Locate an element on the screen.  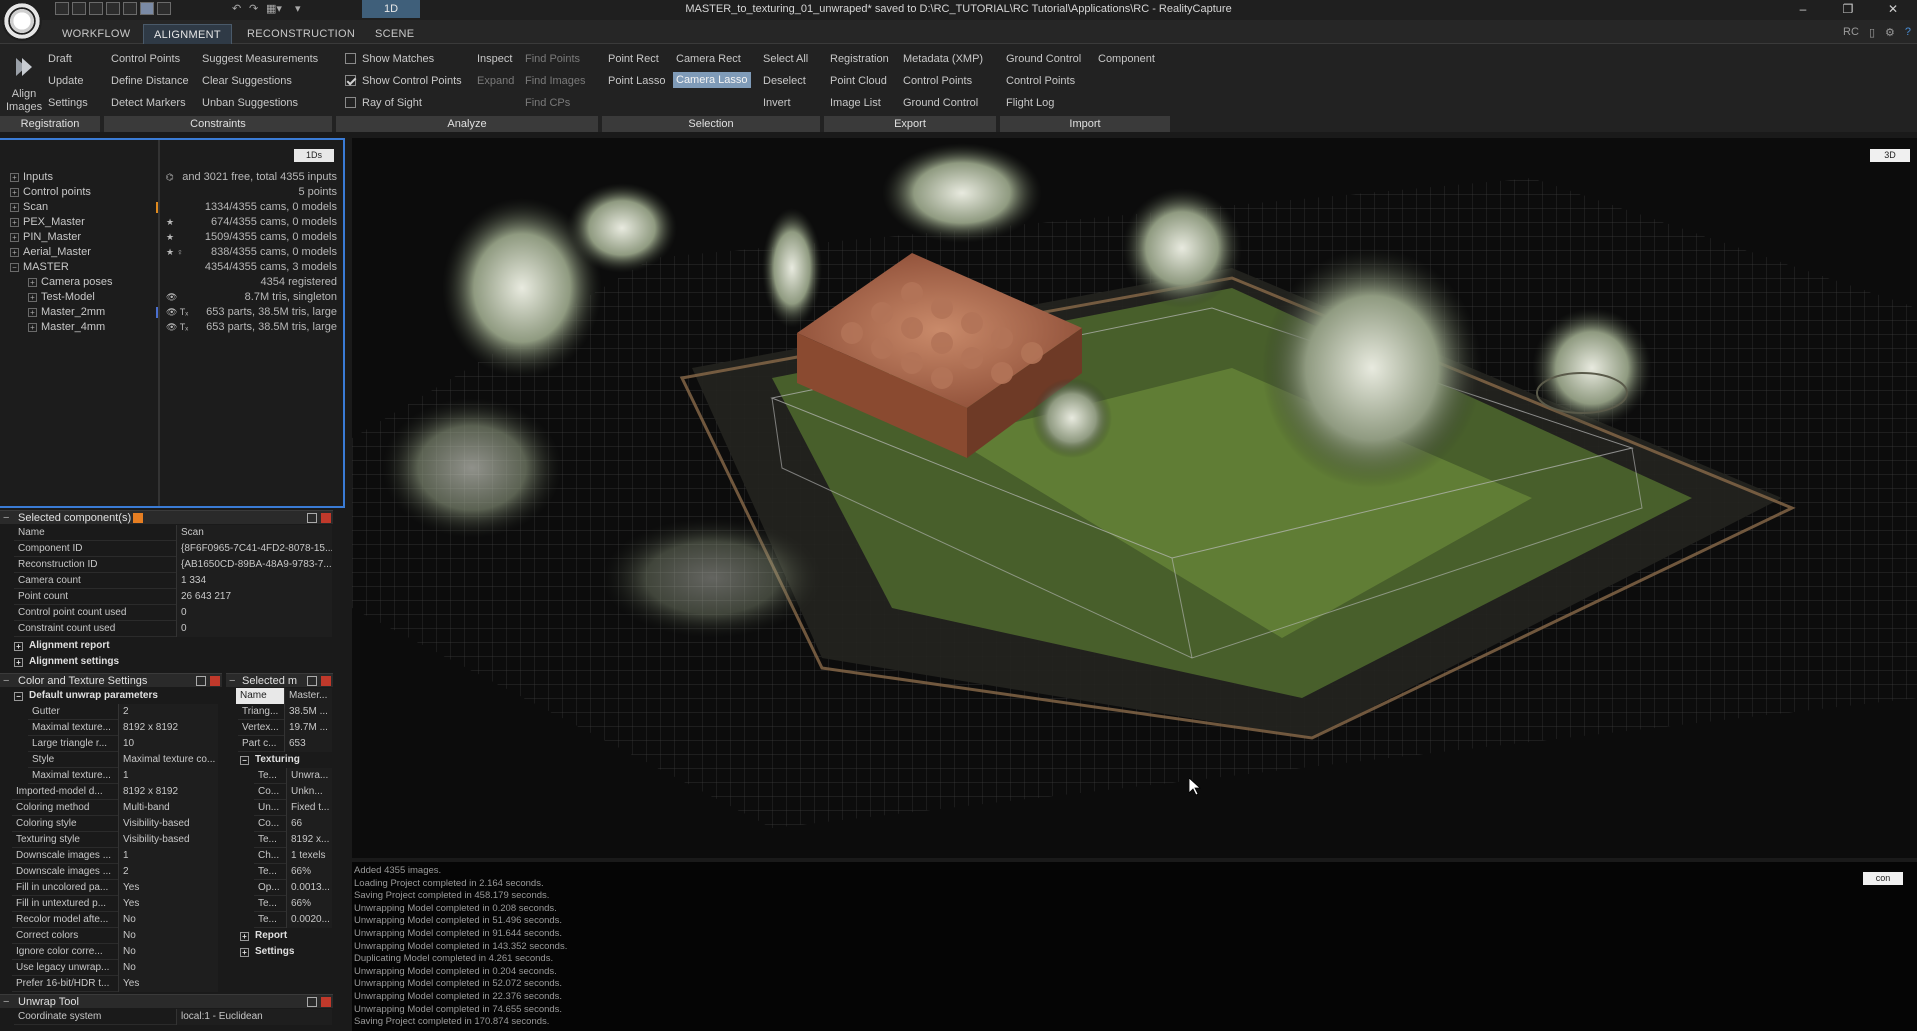
property-row: Maximal texture... 8192 x 8192 is located at coordinates (123, 728).